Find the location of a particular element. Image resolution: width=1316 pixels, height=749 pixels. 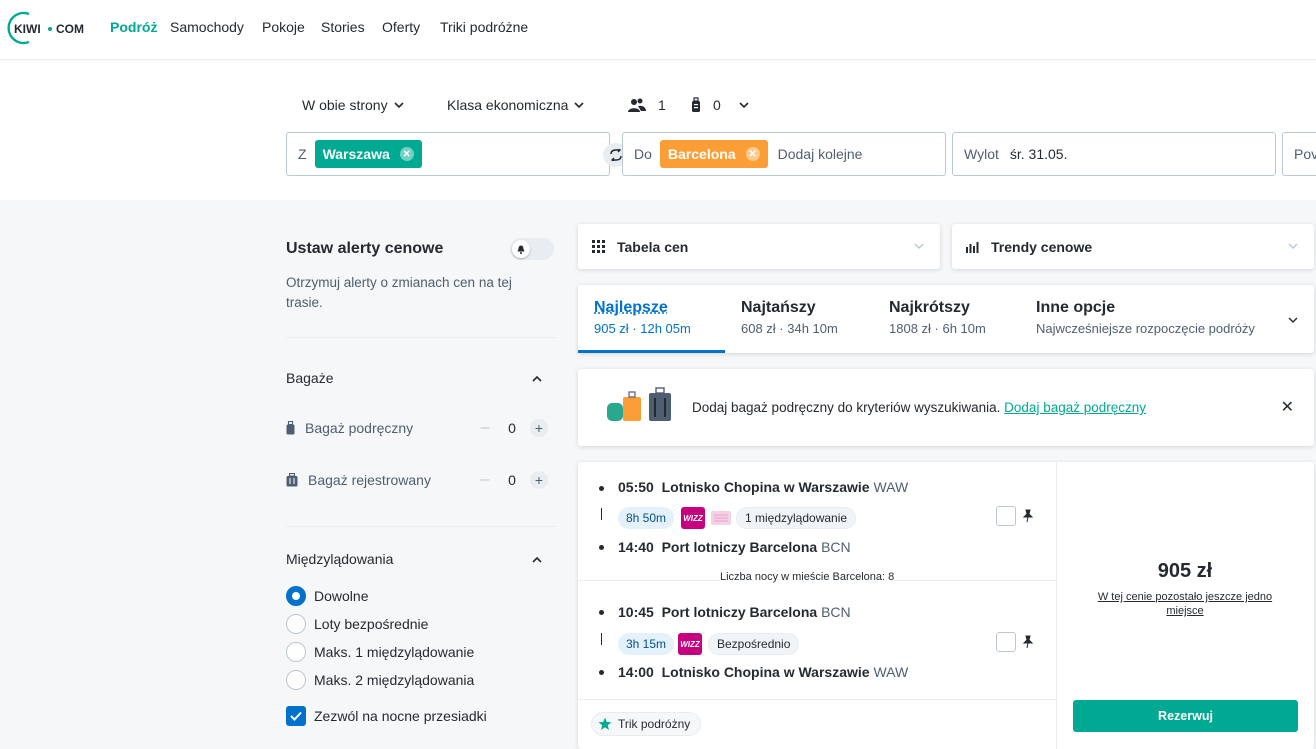

travel-hack-badge: Trik podróżny is located at coordinates (646, 724).